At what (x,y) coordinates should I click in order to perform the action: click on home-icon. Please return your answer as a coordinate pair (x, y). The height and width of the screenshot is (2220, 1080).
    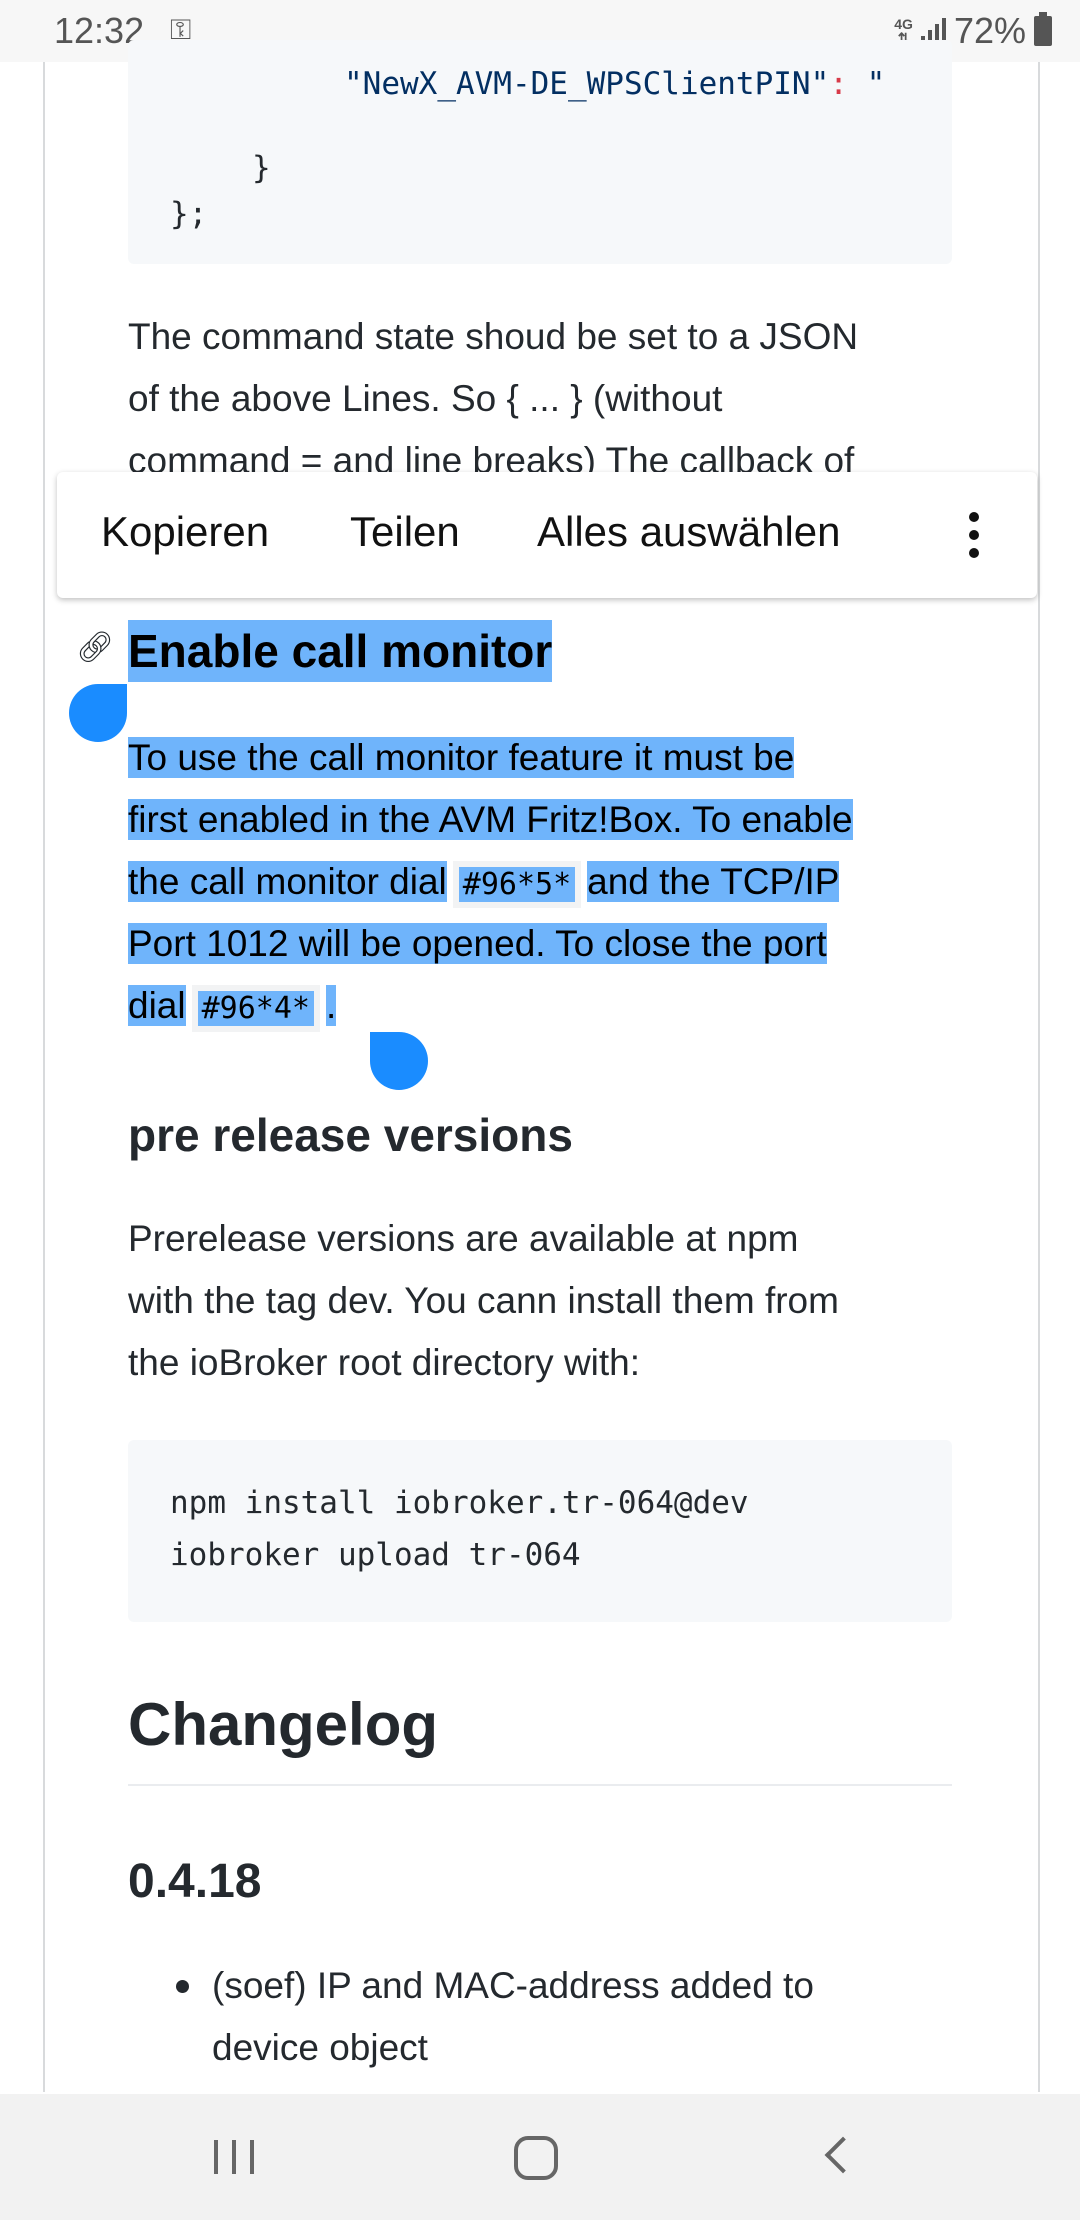
    Looking at the image, I should click on (536, 2158).